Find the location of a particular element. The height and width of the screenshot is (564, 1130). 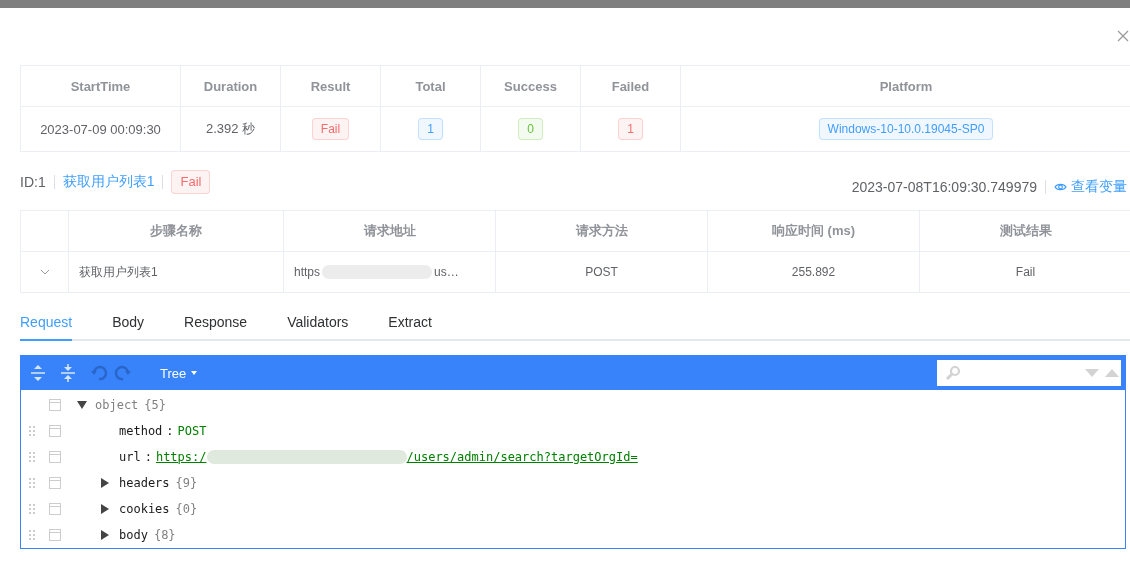

mode-dropdown: Tree is located at coordinates (179, 373).